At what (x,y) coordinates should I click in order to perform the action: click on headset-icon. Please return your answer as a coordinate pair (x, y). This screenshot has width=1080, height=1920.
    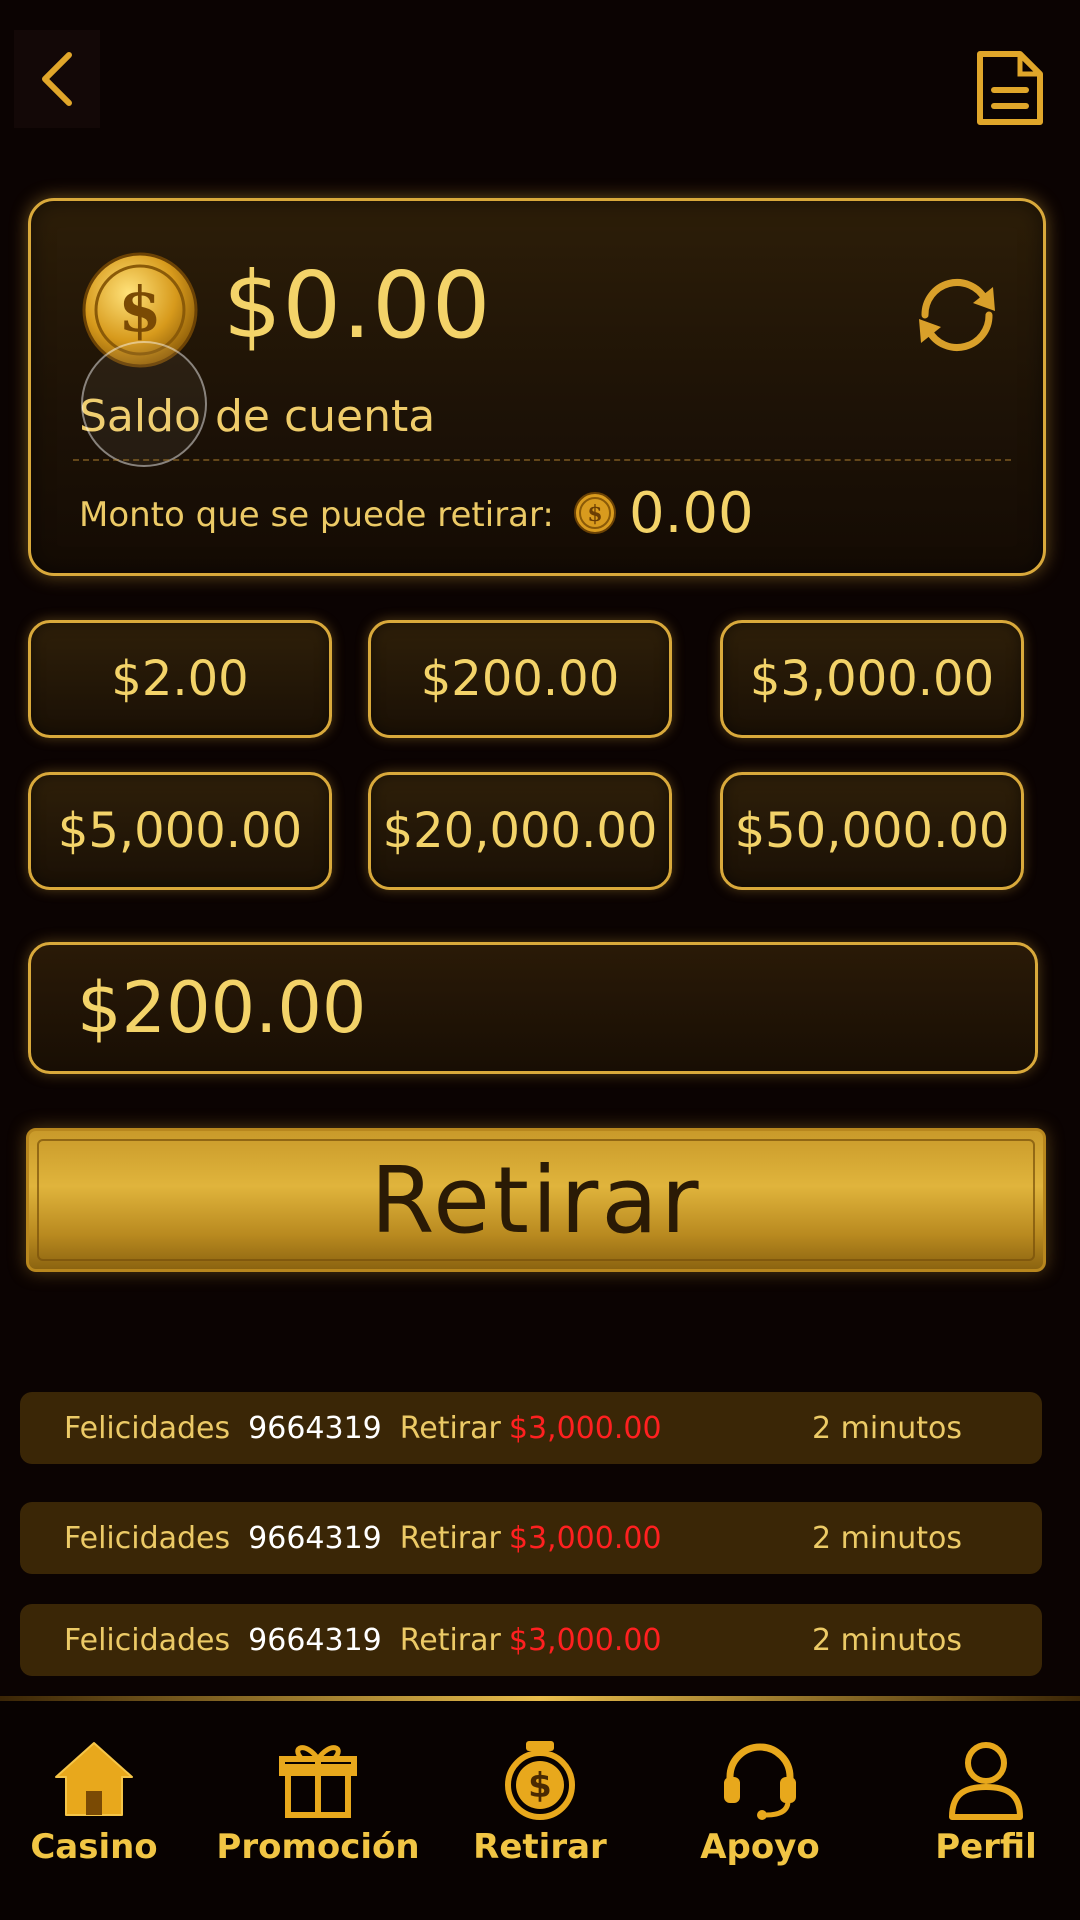
    Looking at the image, I should click on (760, 1781).